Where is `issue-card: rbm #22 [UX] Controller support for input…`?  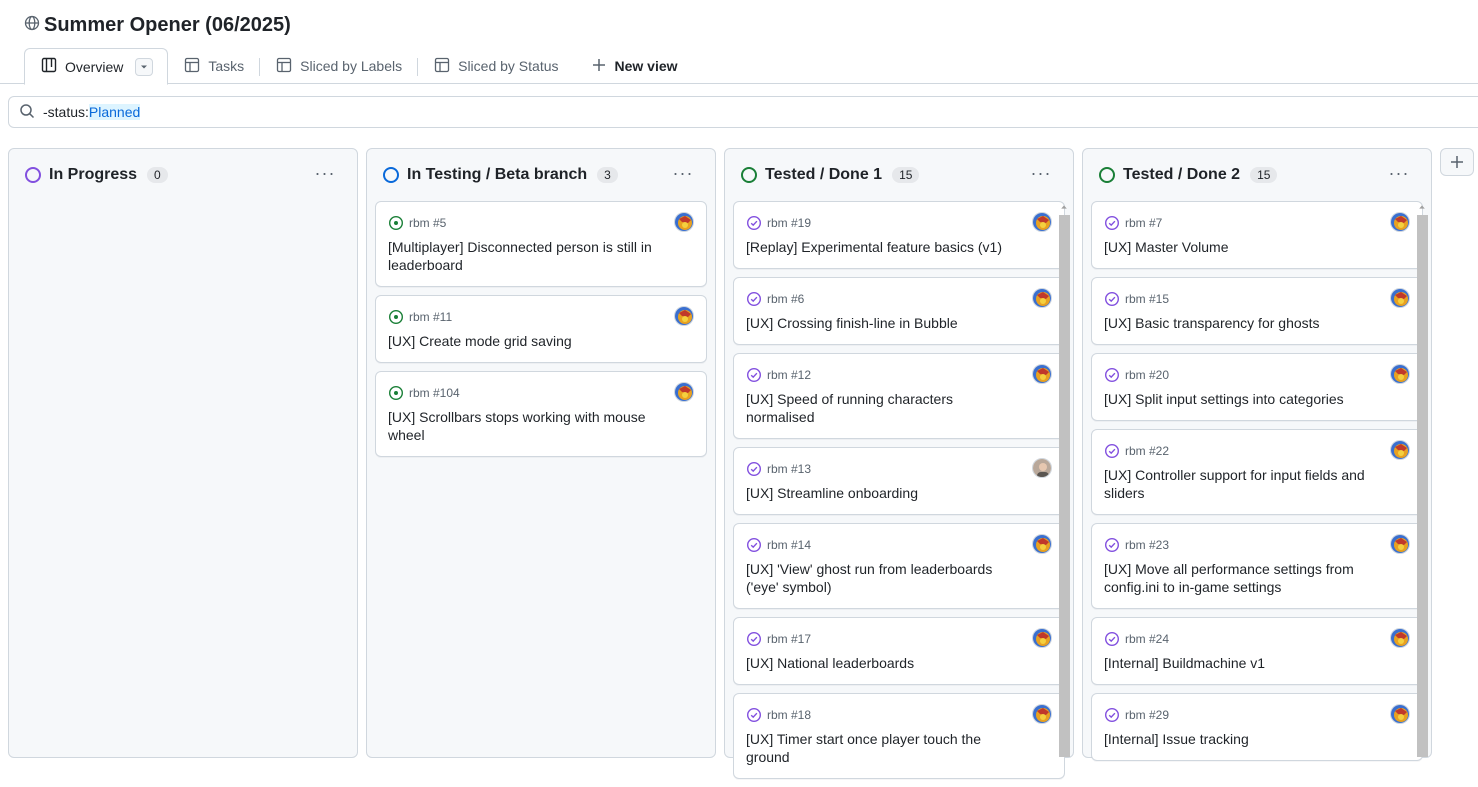
issue-card: rbm #22 [UX] Controller support for input… is located at coordinates (1257, 472).